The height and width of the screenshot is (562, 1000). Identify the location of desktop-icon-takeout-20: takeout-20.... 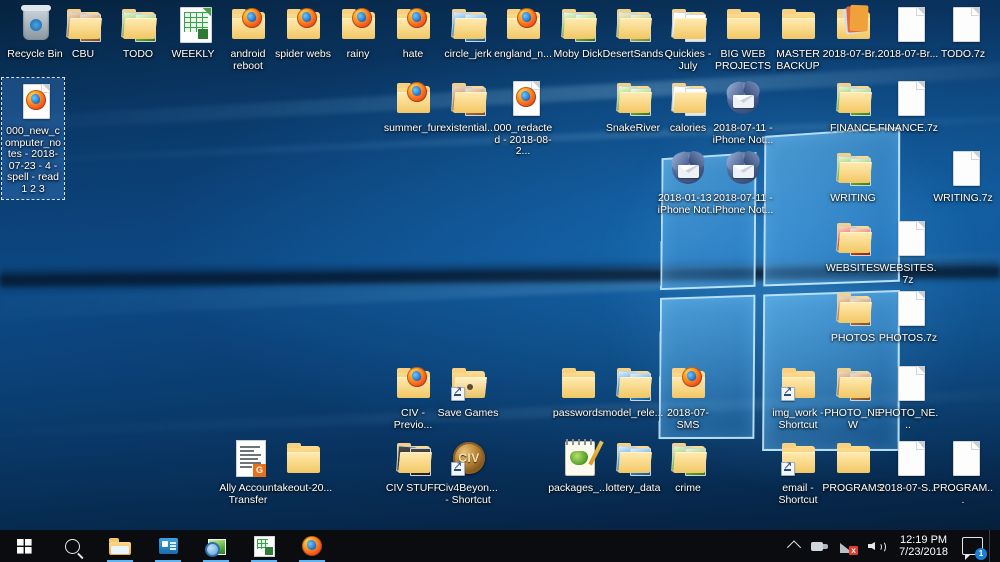
(303, 466).